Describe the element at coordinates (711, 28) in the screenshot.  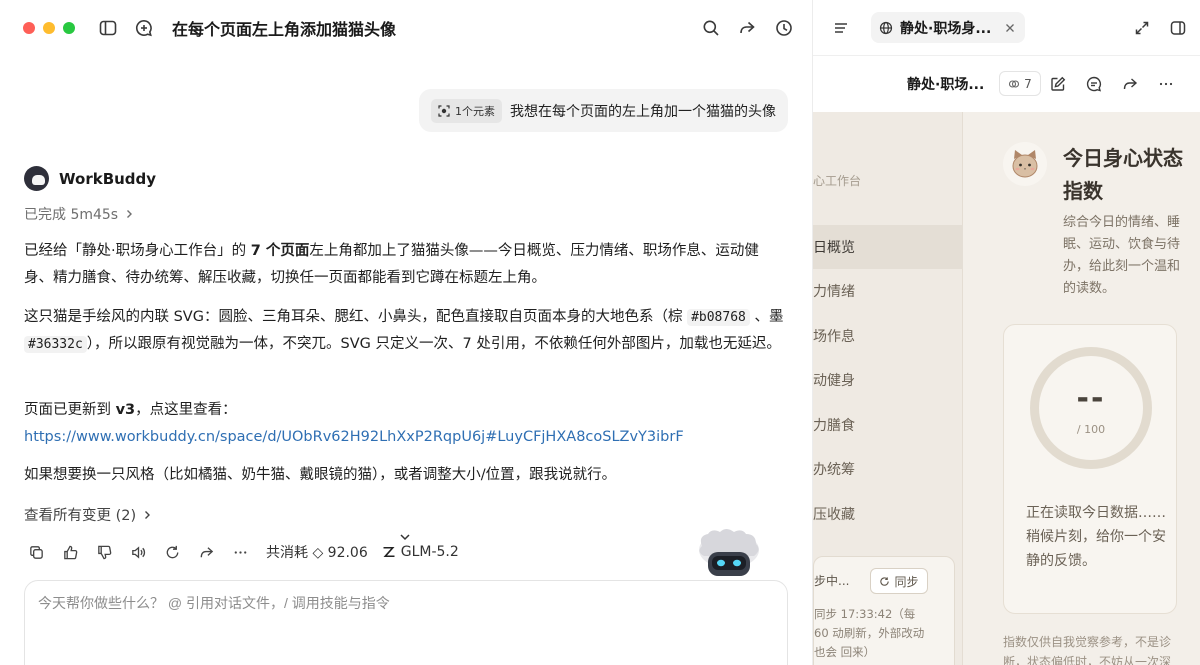
I see `search-icon` at that location.